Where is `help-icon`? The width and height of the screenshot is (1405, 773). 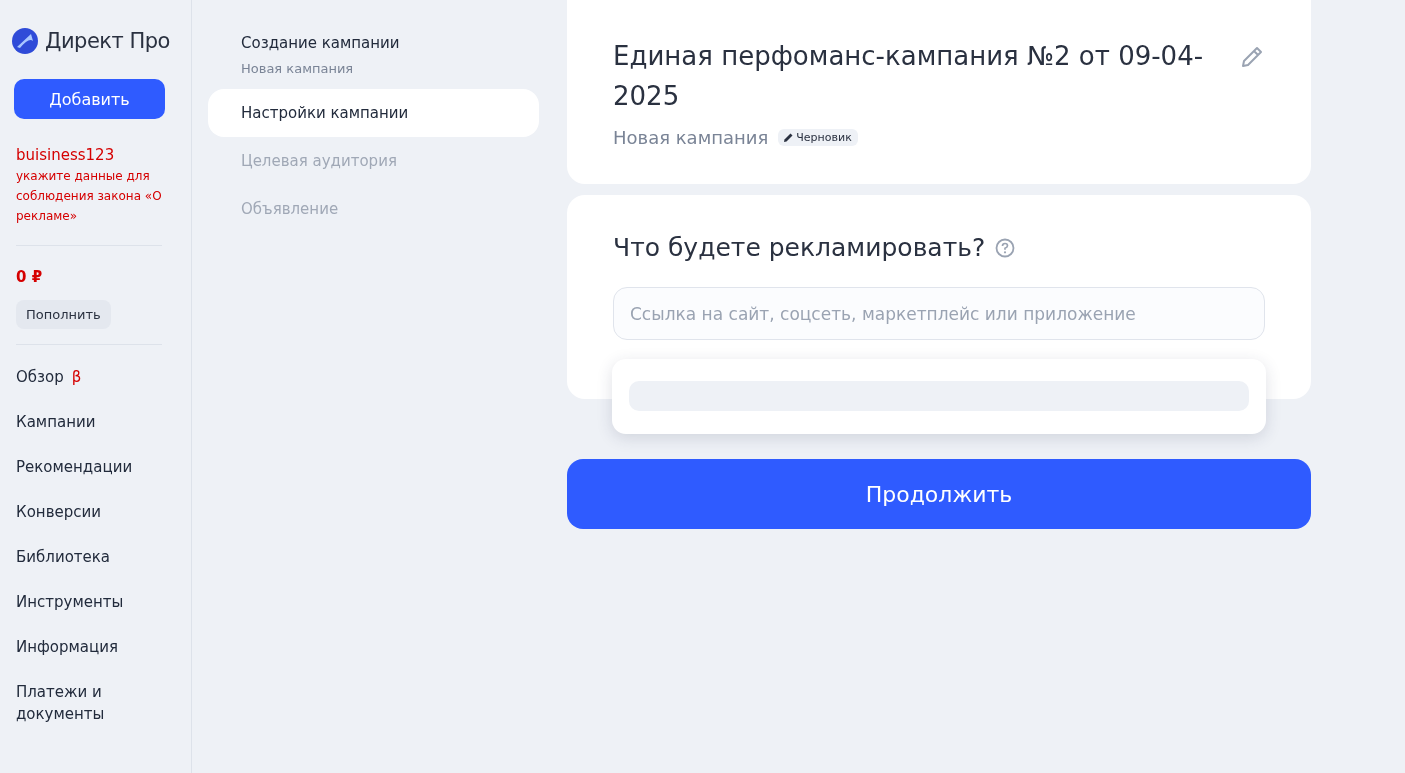
help-icon is located at coordinates (1005, 247).